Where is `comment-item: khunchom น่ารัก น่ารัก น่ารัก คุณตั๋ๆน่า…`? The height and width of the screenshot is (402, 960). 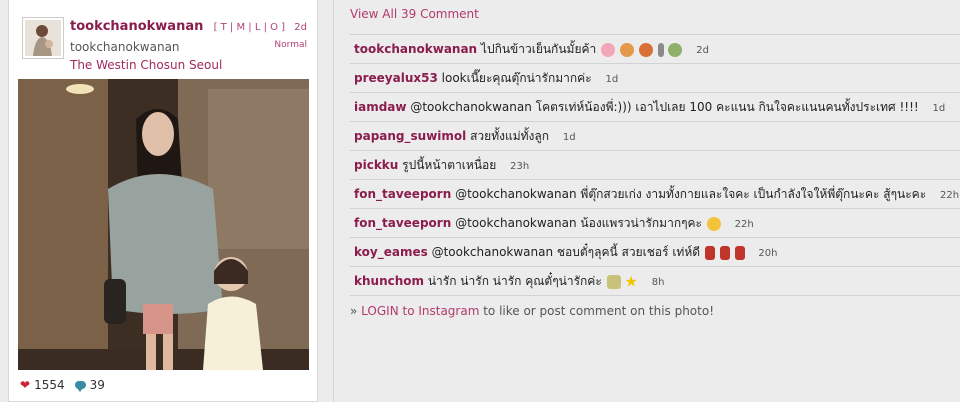
comment-item: khunchom น่ารัก น่ารัก น่ารัก คุณตั๋ๆน่า… is located at coordinates (655, 280).